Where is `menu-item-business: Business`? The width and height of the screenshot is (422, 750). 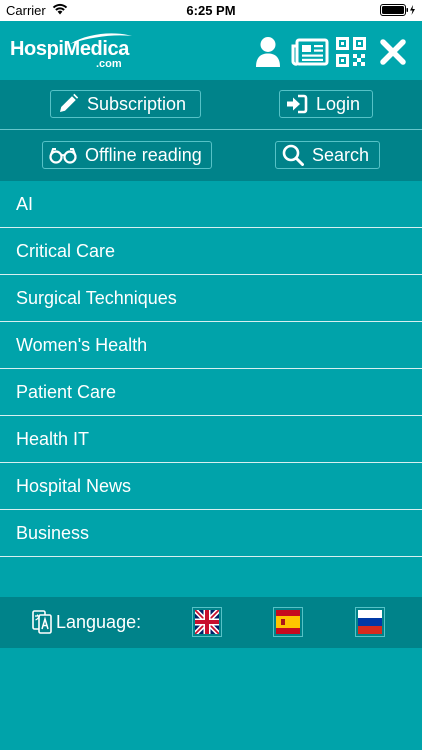 menu-item-business: Business is located at coordinates (211, 533).